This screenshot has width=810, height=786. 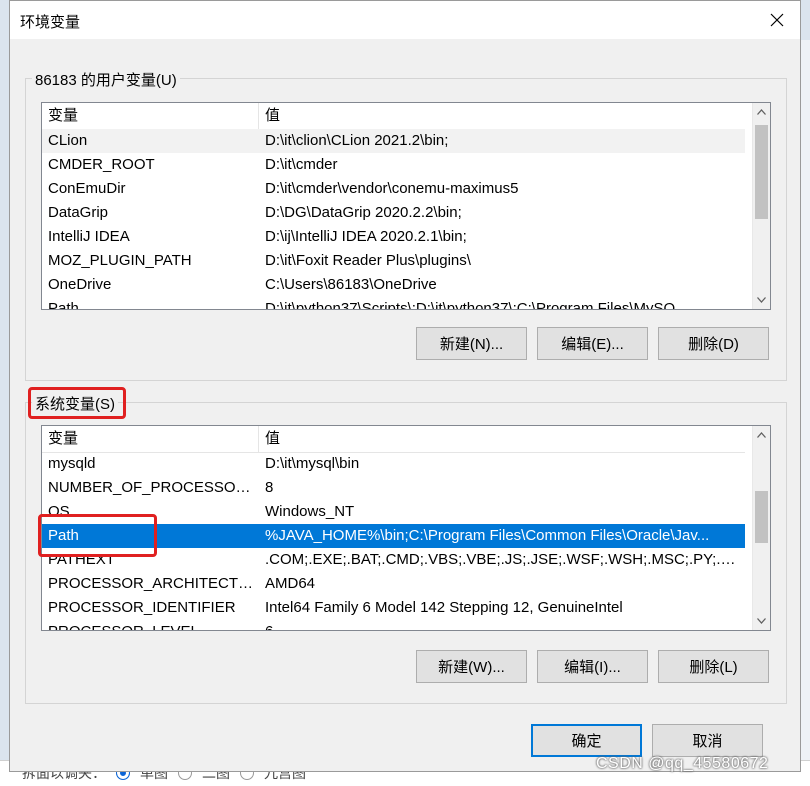 I want to click on system-vars-scrollbar, so click(x=761, y=528).